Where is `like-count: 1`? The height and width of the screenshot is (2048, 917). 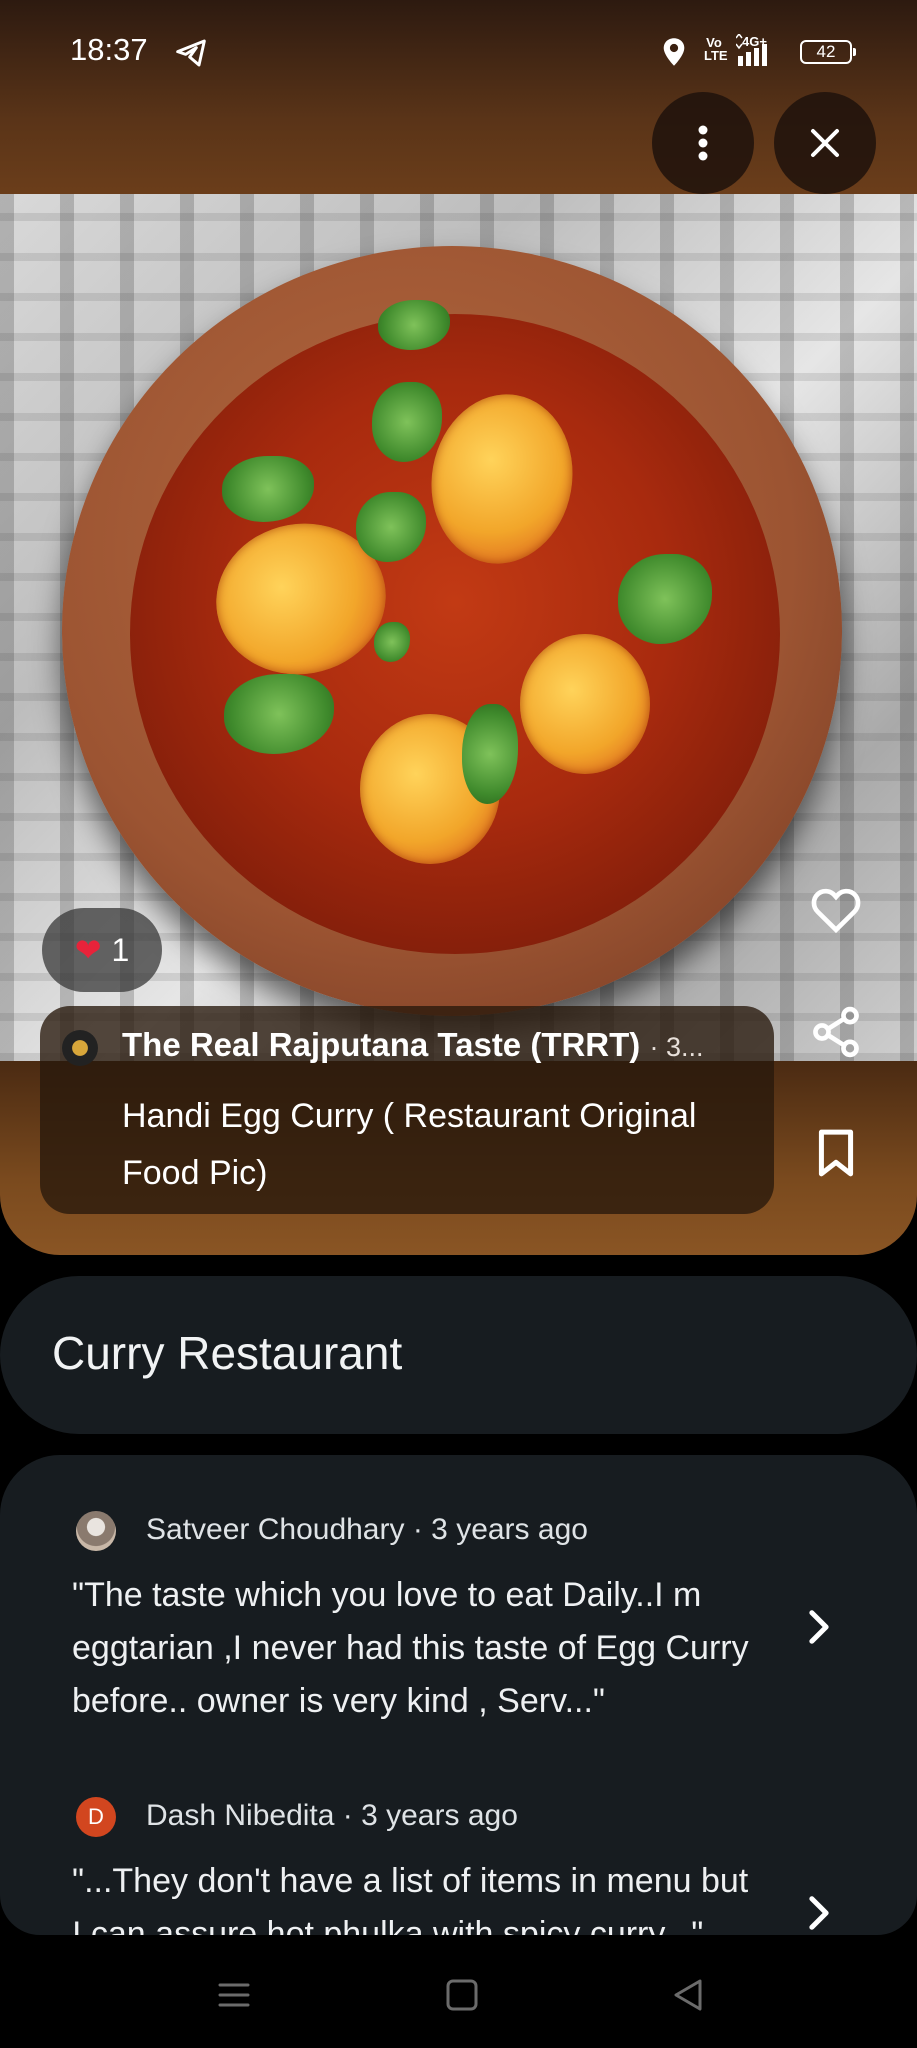
like-count: 1 is located at coordinates (120, 949).